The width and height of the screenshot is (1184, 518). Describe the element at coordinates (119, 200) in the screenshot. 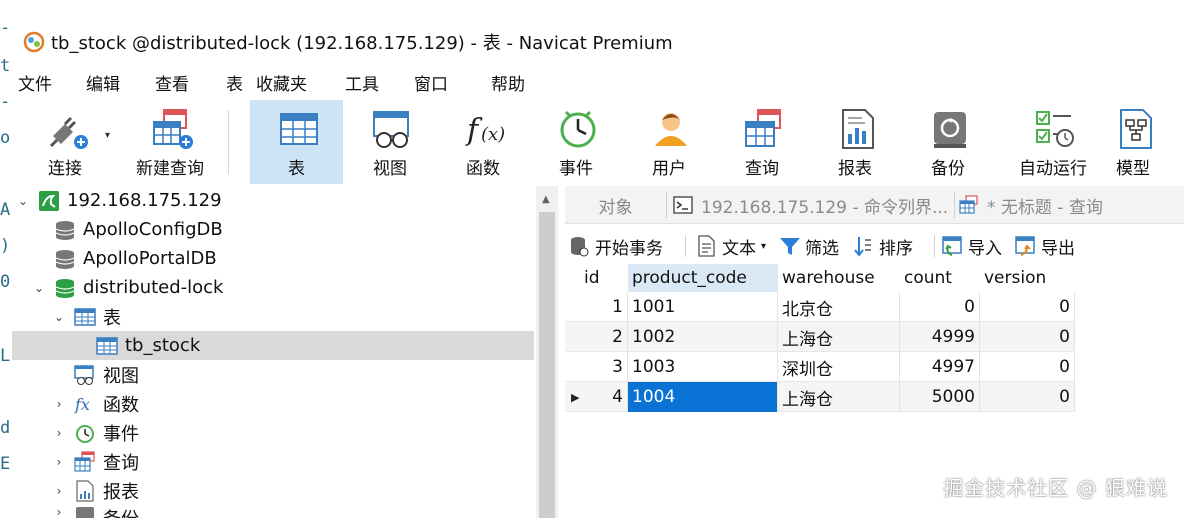

I see `tree-connection: ⌄ 192.168.175.129` at that location.